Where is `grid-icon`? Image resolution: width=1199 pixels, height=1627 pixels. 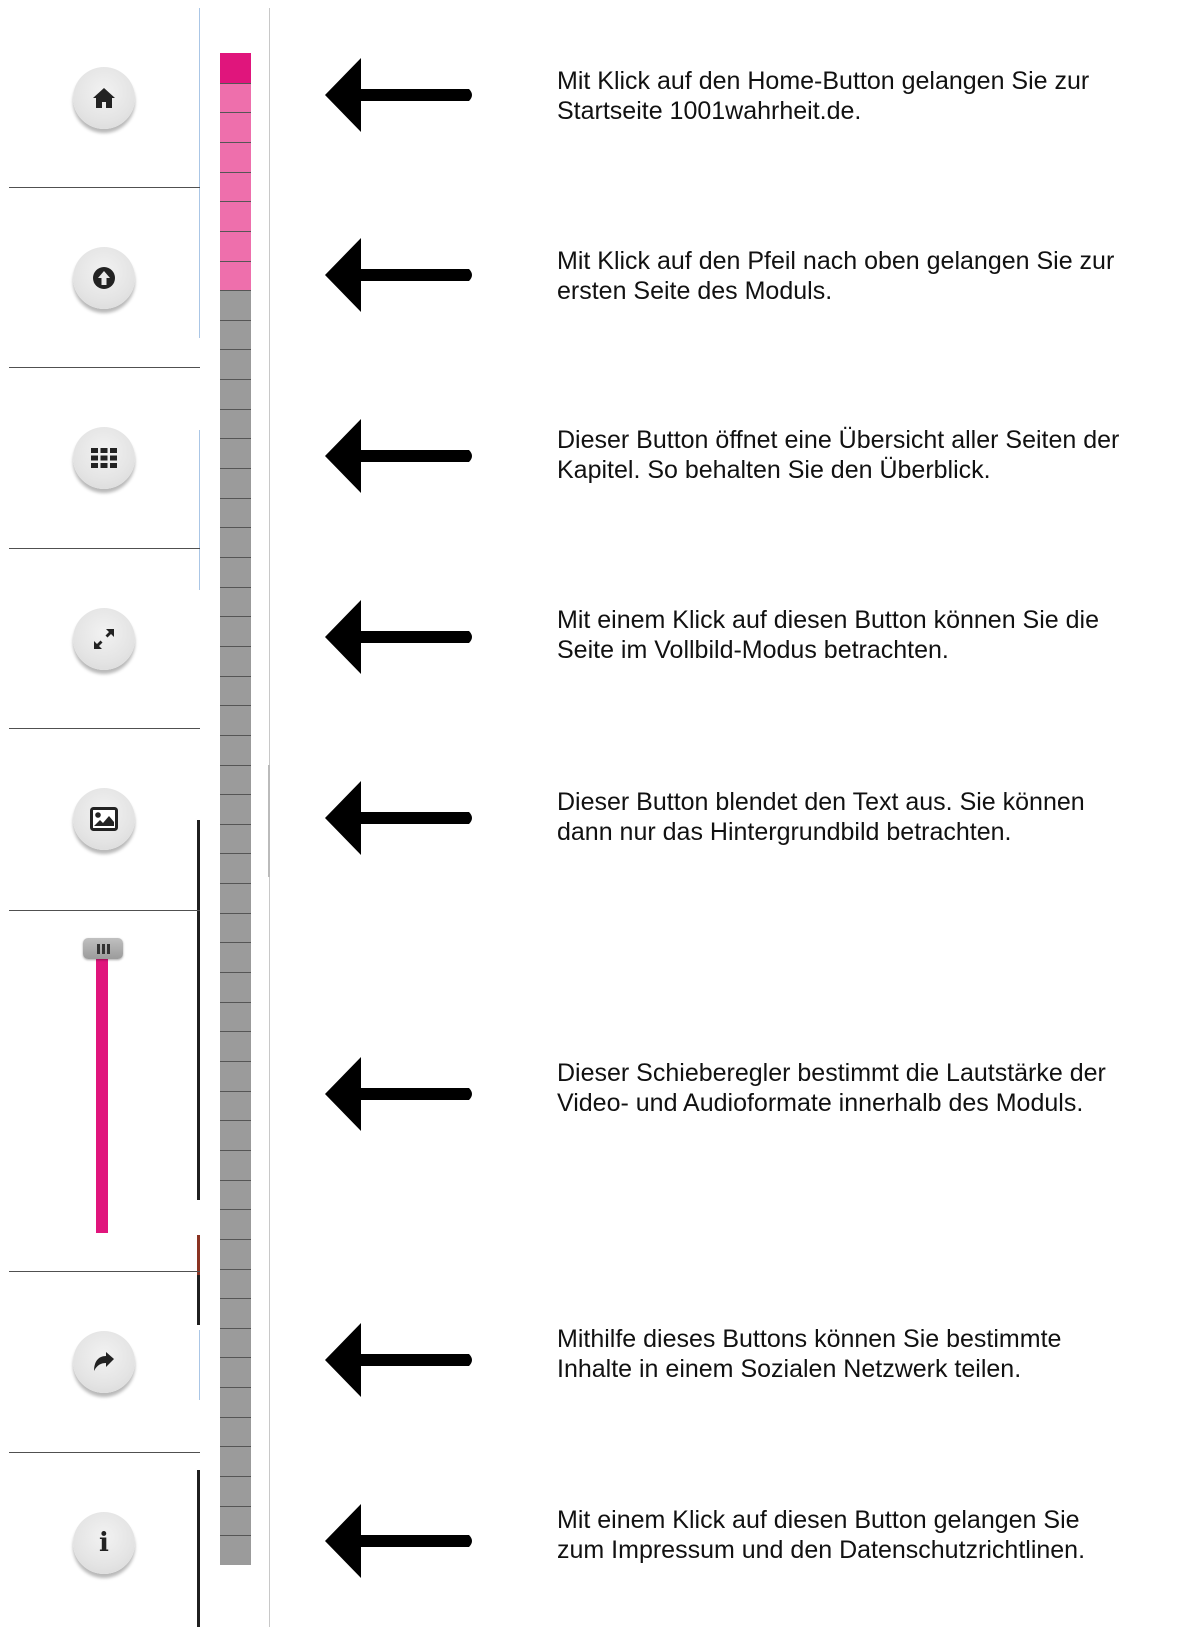
grid-icon is located at coordinates (104, 458).